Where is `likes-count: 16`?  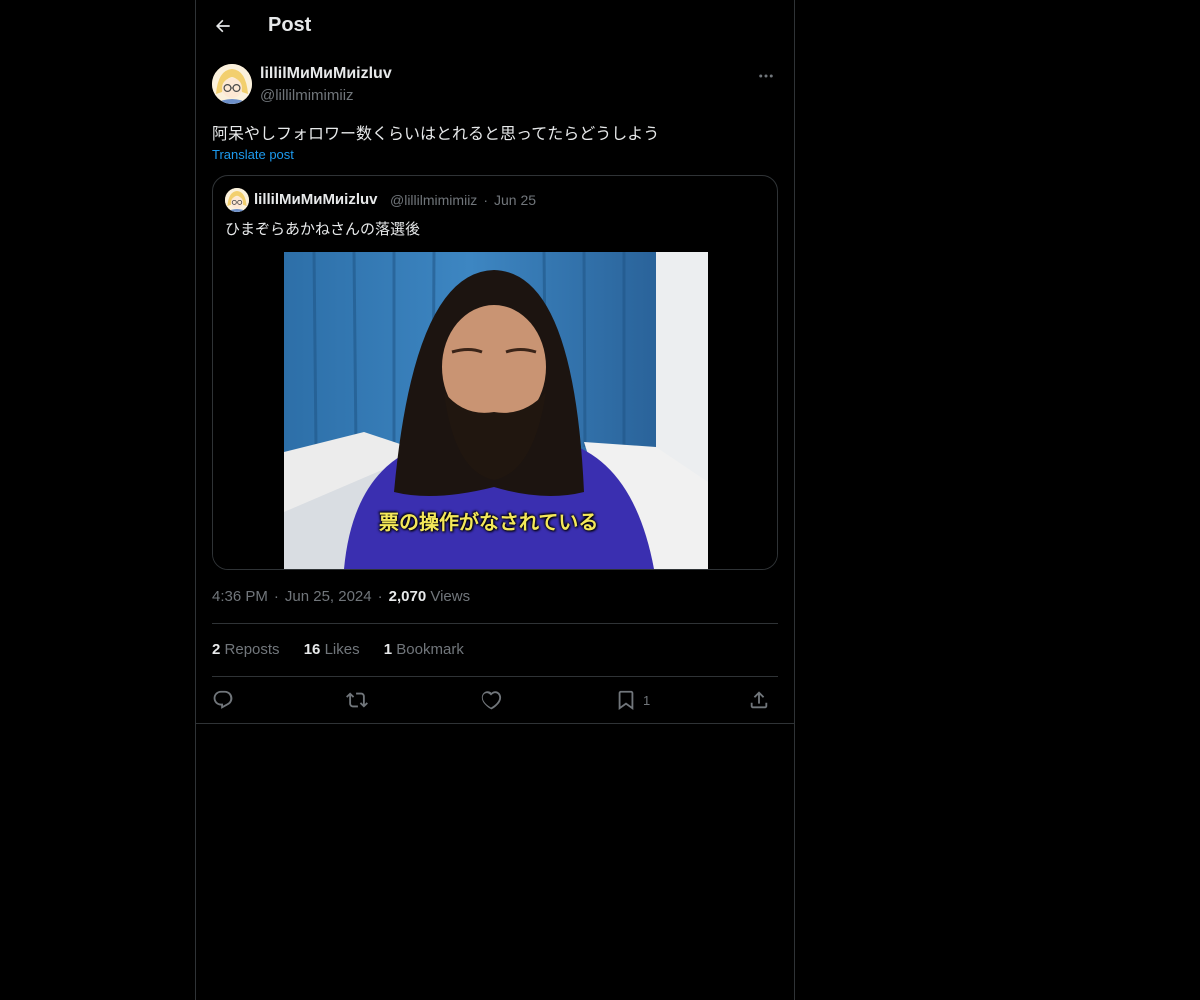 likes-count: 16 is located at coordinates (312, 649).